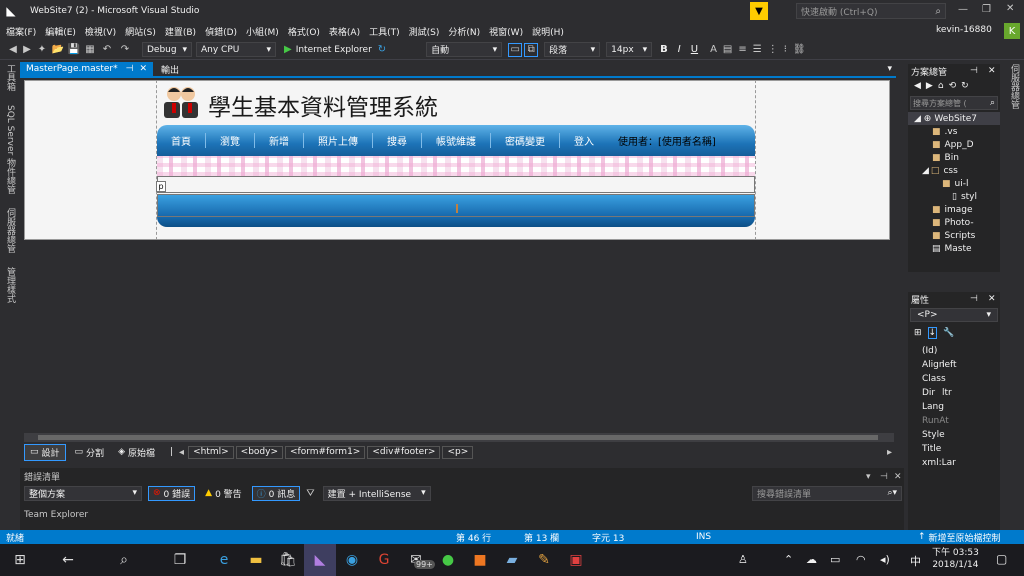 The height and width of the screenshot is (576, 1024). I want to click on toolbox-tab: 工具箱, so click(10, 77).